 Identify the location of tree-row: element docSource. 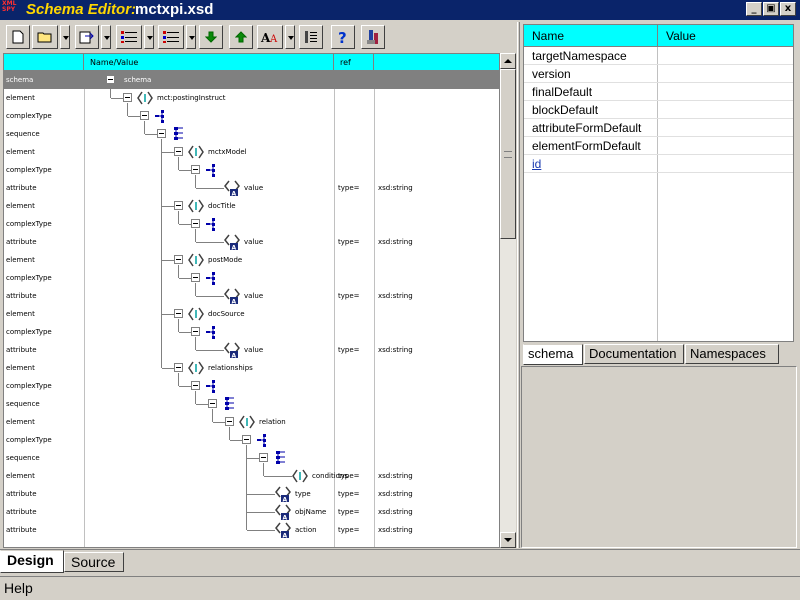
(251, 314).